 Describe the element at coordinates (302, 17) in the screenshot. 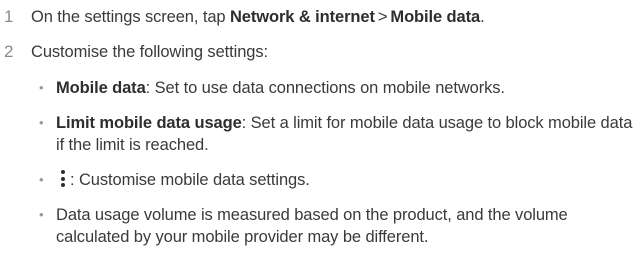

I see `menu-path-network: Network & internet` at that location.